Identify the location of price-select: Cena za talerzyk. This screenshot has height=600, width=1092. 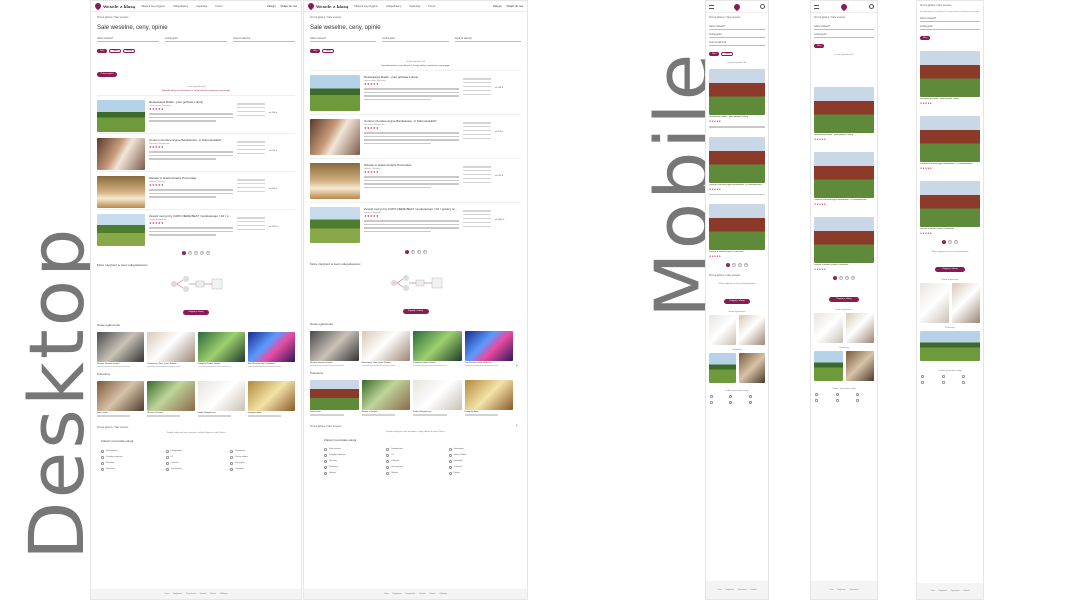
(737, 43).